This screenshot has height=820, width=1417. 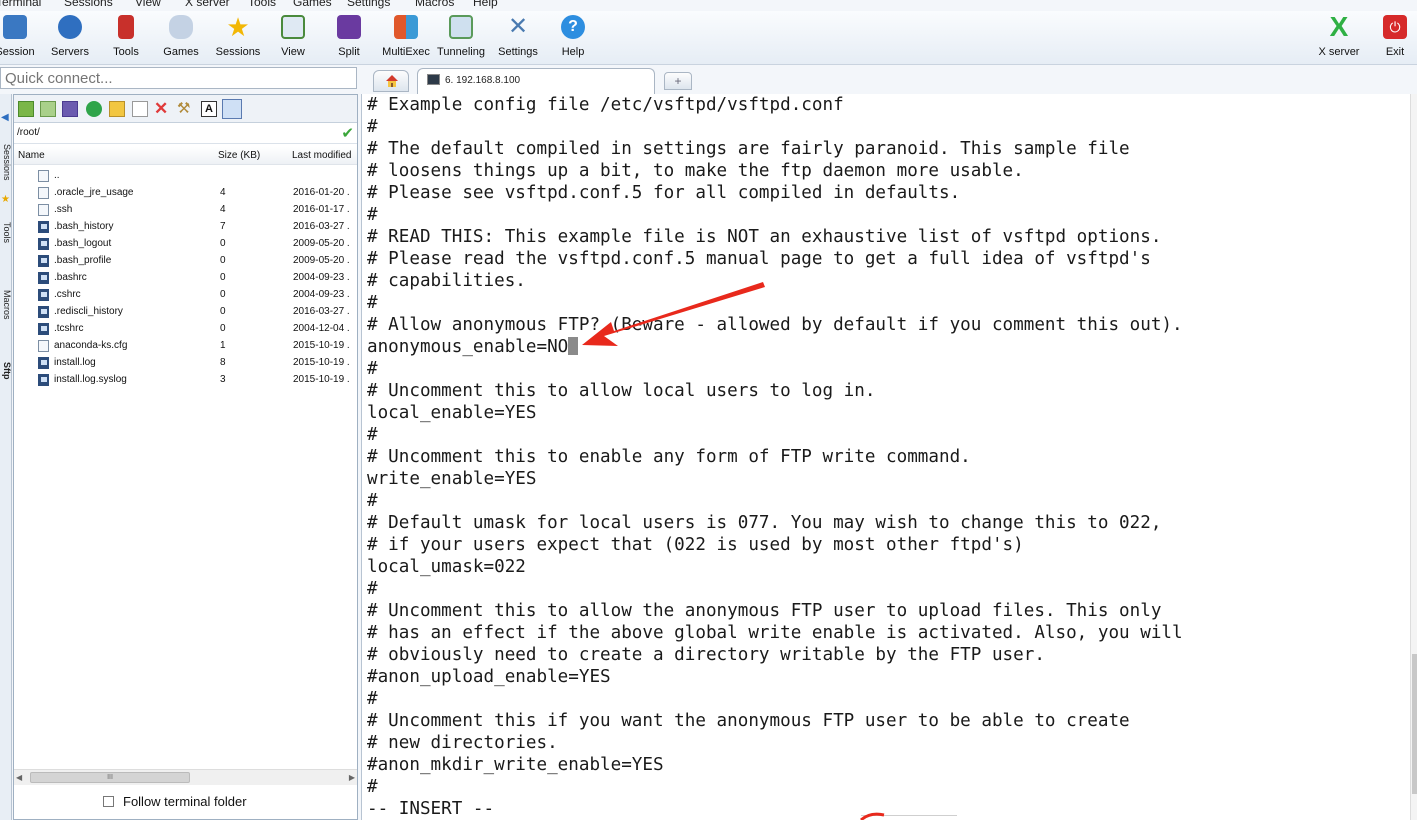 I want to click on session-icon, so click(x=15, y=27).